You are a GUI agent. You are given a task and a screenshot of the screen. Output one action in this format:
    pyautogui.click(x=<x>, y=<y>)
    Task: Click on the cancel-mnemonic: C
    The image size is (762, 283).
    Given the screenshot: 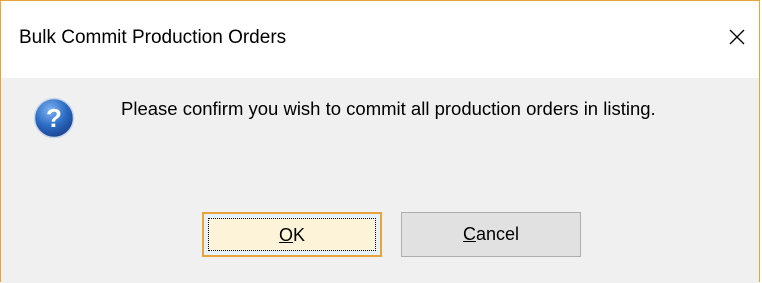 What is the action you would take?
    pyautogui.click(x=469, y=234)
    